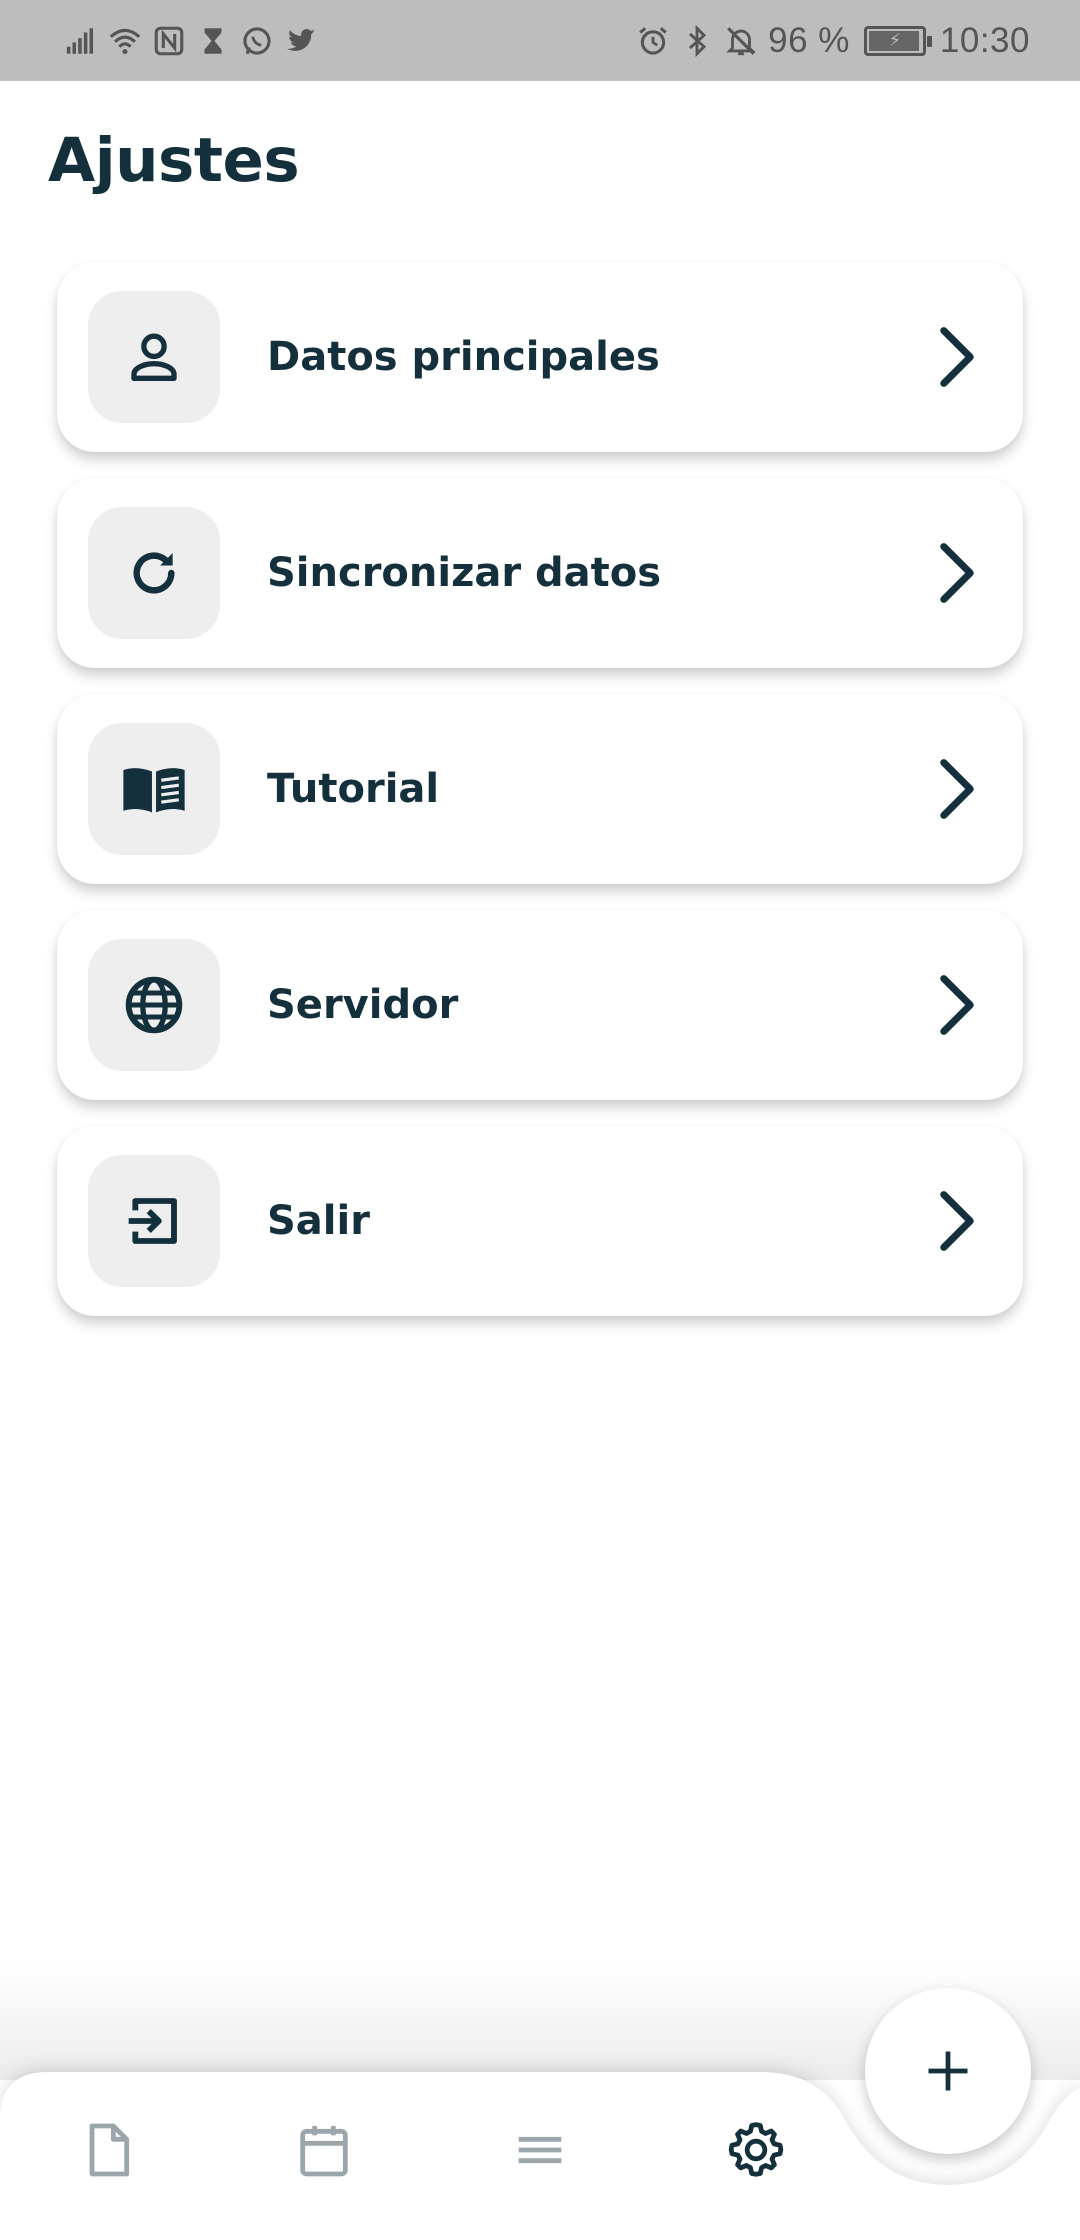 The width and height of the screenshot is (1080, 2240). What do you see at coordinates (191, 41) in the screenshot?
I see `status-left-icons` at bounding box center [191, 41].